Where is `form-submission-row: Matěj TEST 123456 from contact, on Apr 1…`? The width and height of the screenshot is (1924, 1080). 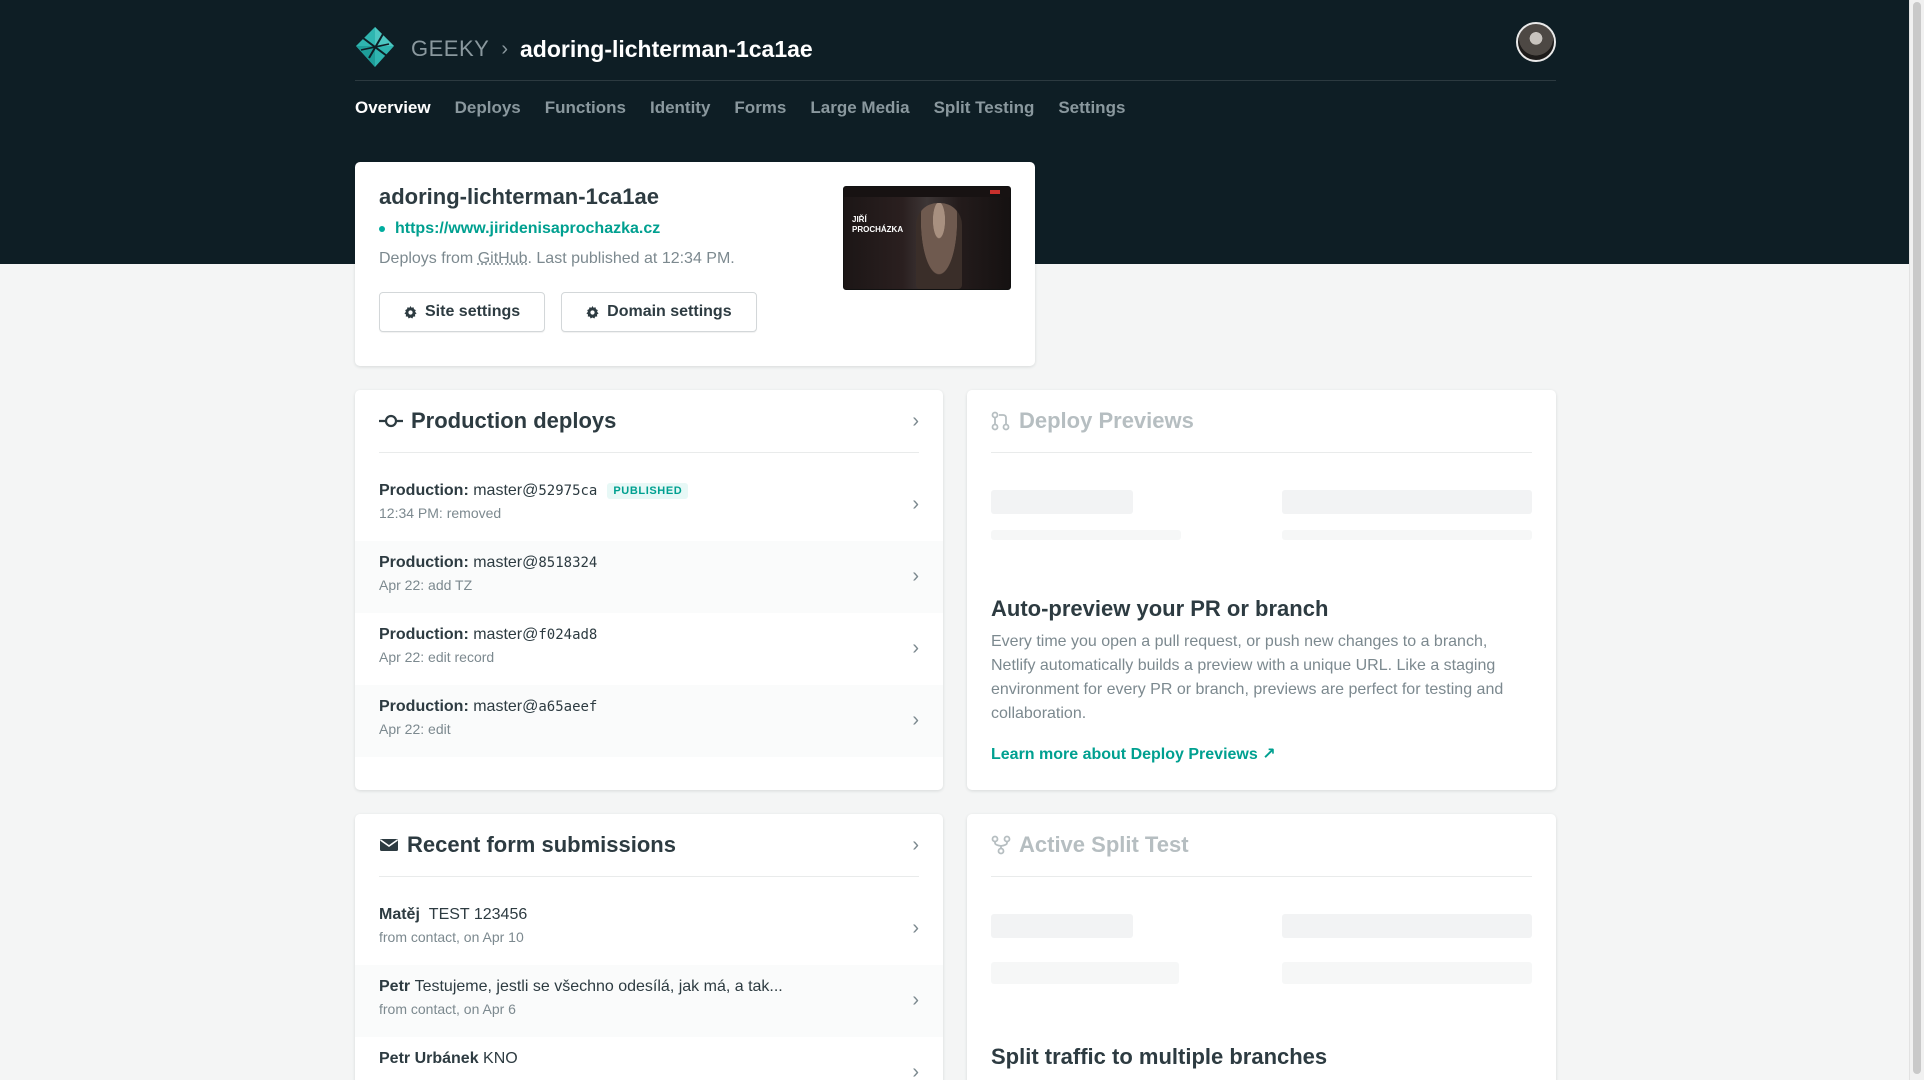 form-submission-row: Matěj TEST 123456 from contact, on Apr 1… is located at coordinates (649, 929).